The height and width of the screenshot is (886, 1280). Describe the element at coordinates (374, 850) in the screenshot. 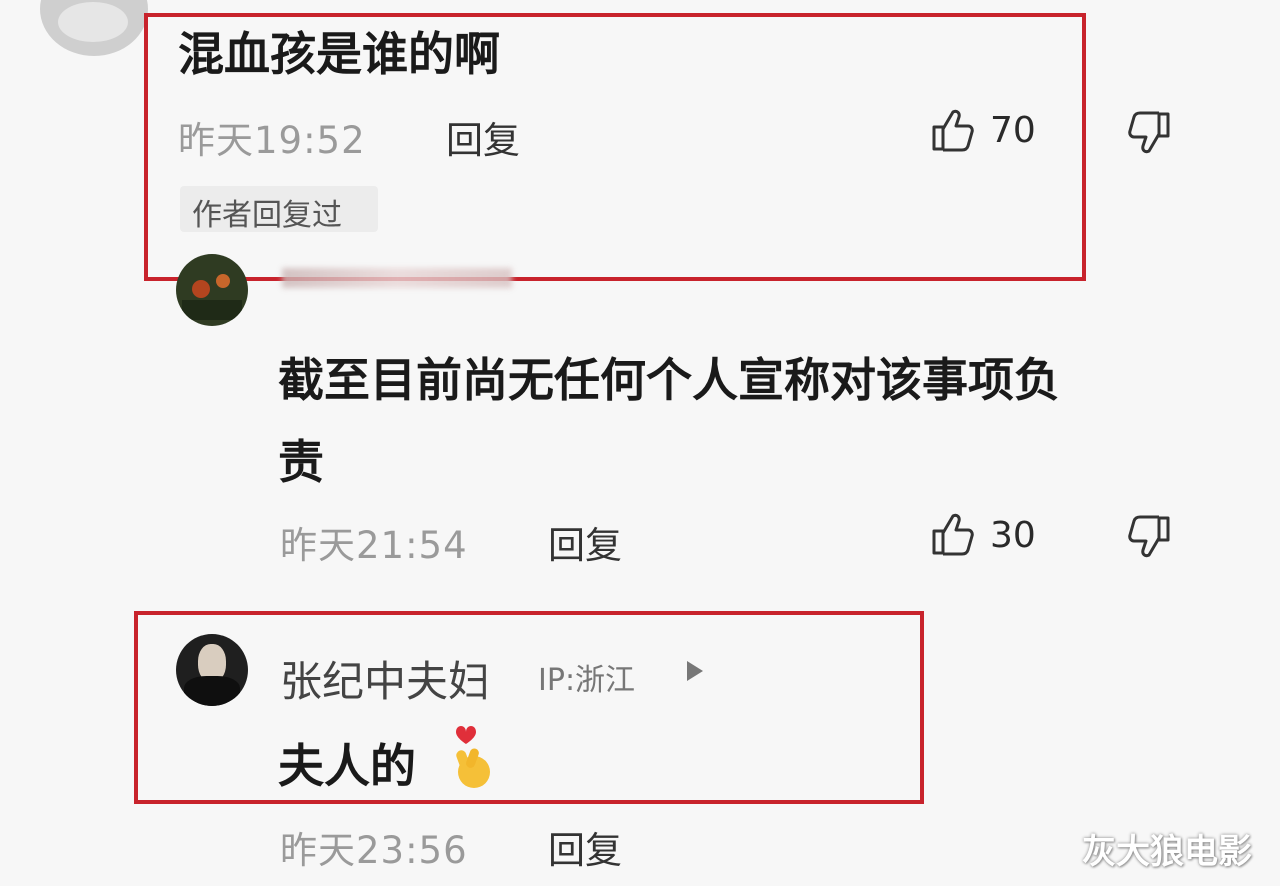

I see `comment-time: 昨天23:56` at that location.